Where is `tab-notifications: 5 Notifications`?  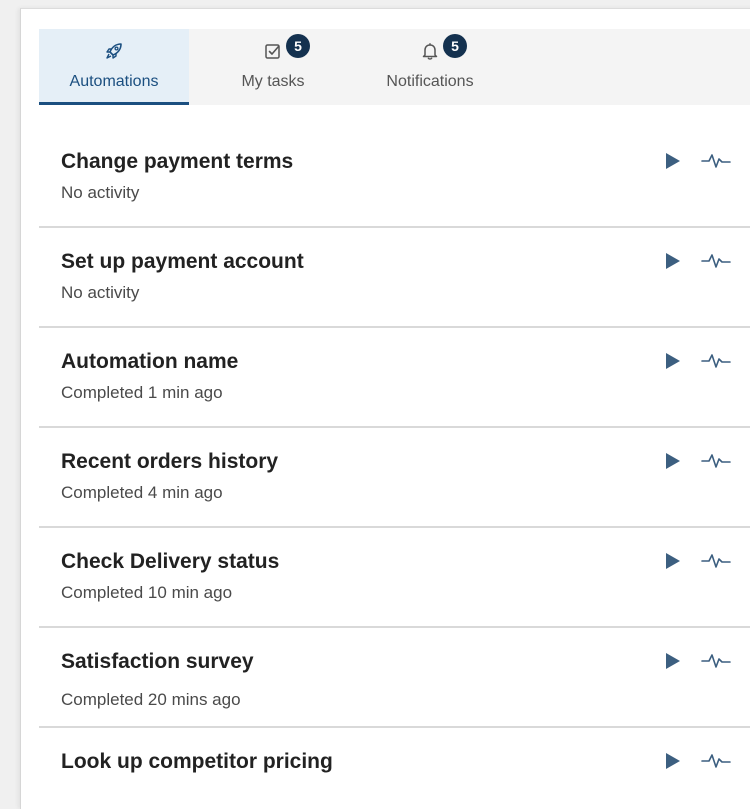 tab-notifications: 5 Notifications is located at coordinates (430, 67).